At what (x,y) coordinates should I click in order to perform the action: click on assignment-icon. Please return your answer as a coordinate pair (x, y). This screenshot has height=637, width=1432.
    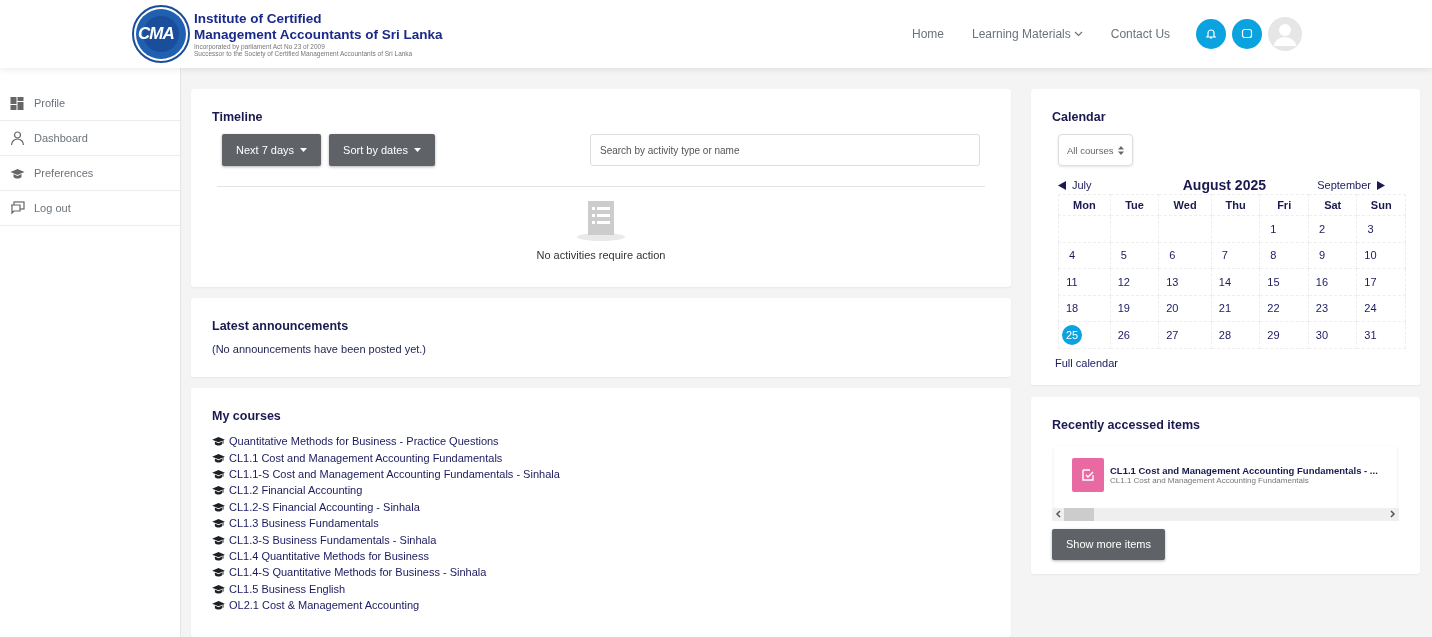
    Looking at the image, I should click on (1088, 474).